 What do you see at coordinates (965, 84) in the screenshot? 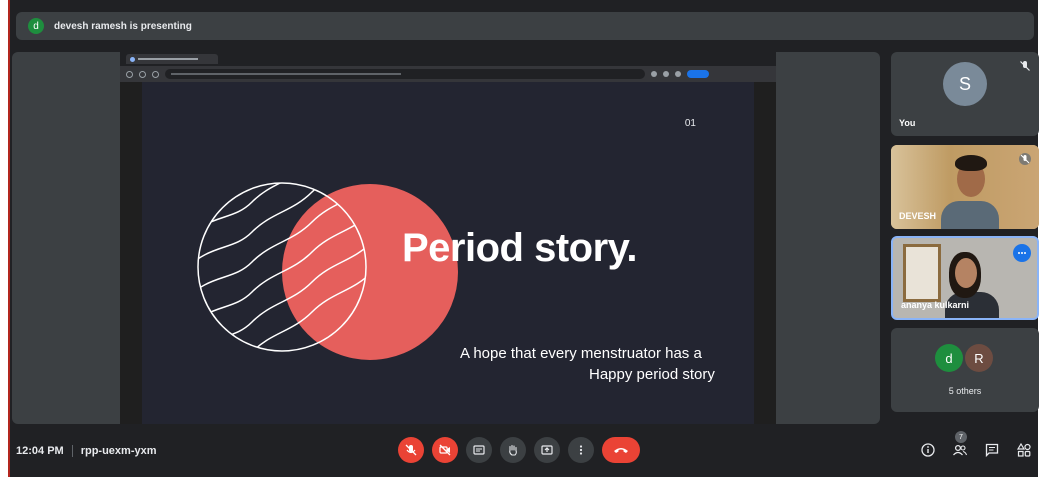
I see `avatar: S` at bounding box center [965, 84].